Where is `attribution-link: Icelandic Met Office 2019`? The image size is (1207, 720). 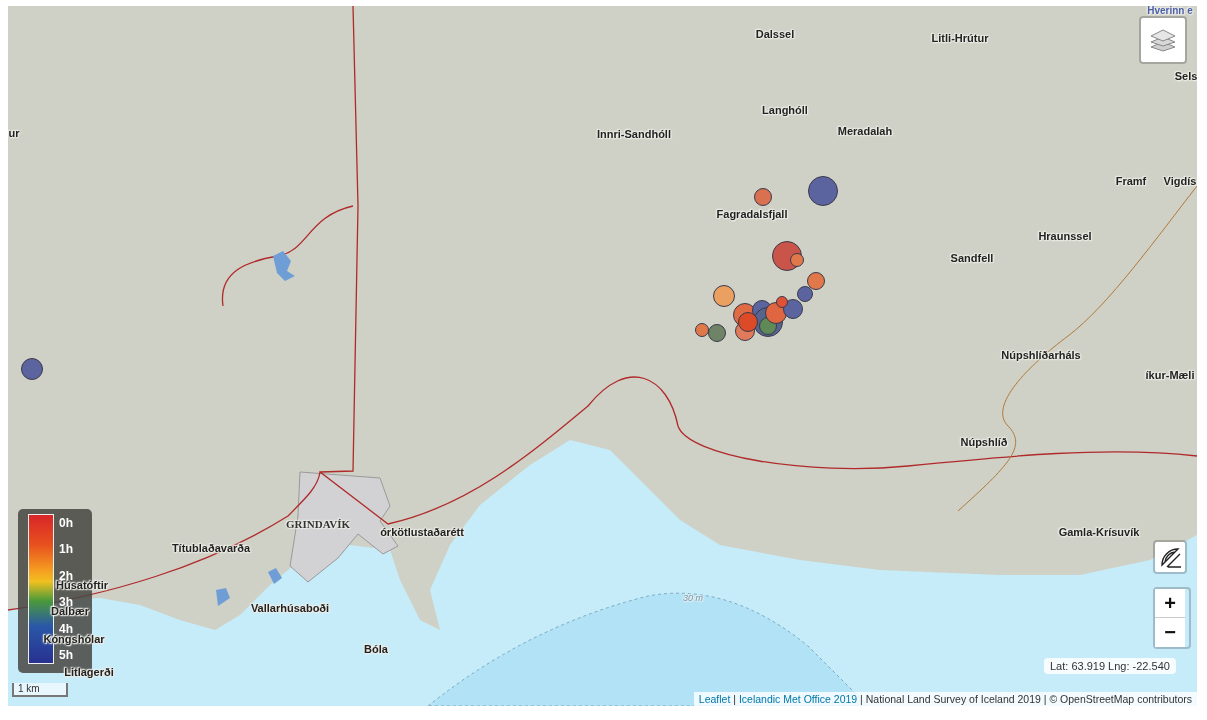
attribution-link: Icelandic Met Office 2019 is located at coordinates (798, 699).